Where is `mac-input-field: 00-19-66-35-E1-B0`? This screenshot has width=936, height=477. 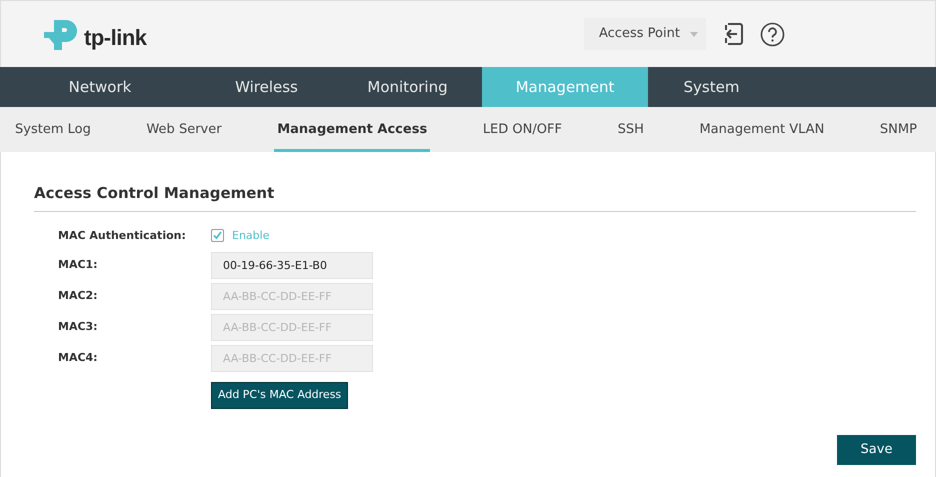 mac-input-field: 00-19-66-35-E1-B0 is located at coordinates (292, 265).